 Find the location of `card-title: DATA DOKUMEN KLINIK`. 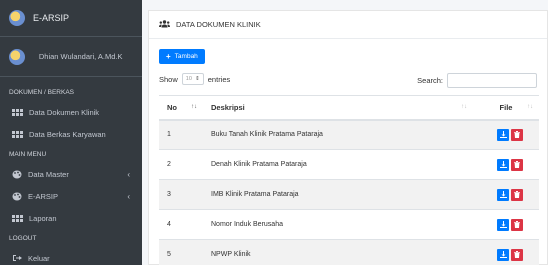

card-title: DATA DOKUMEN KLINIK is located at coordinates (218, 24).